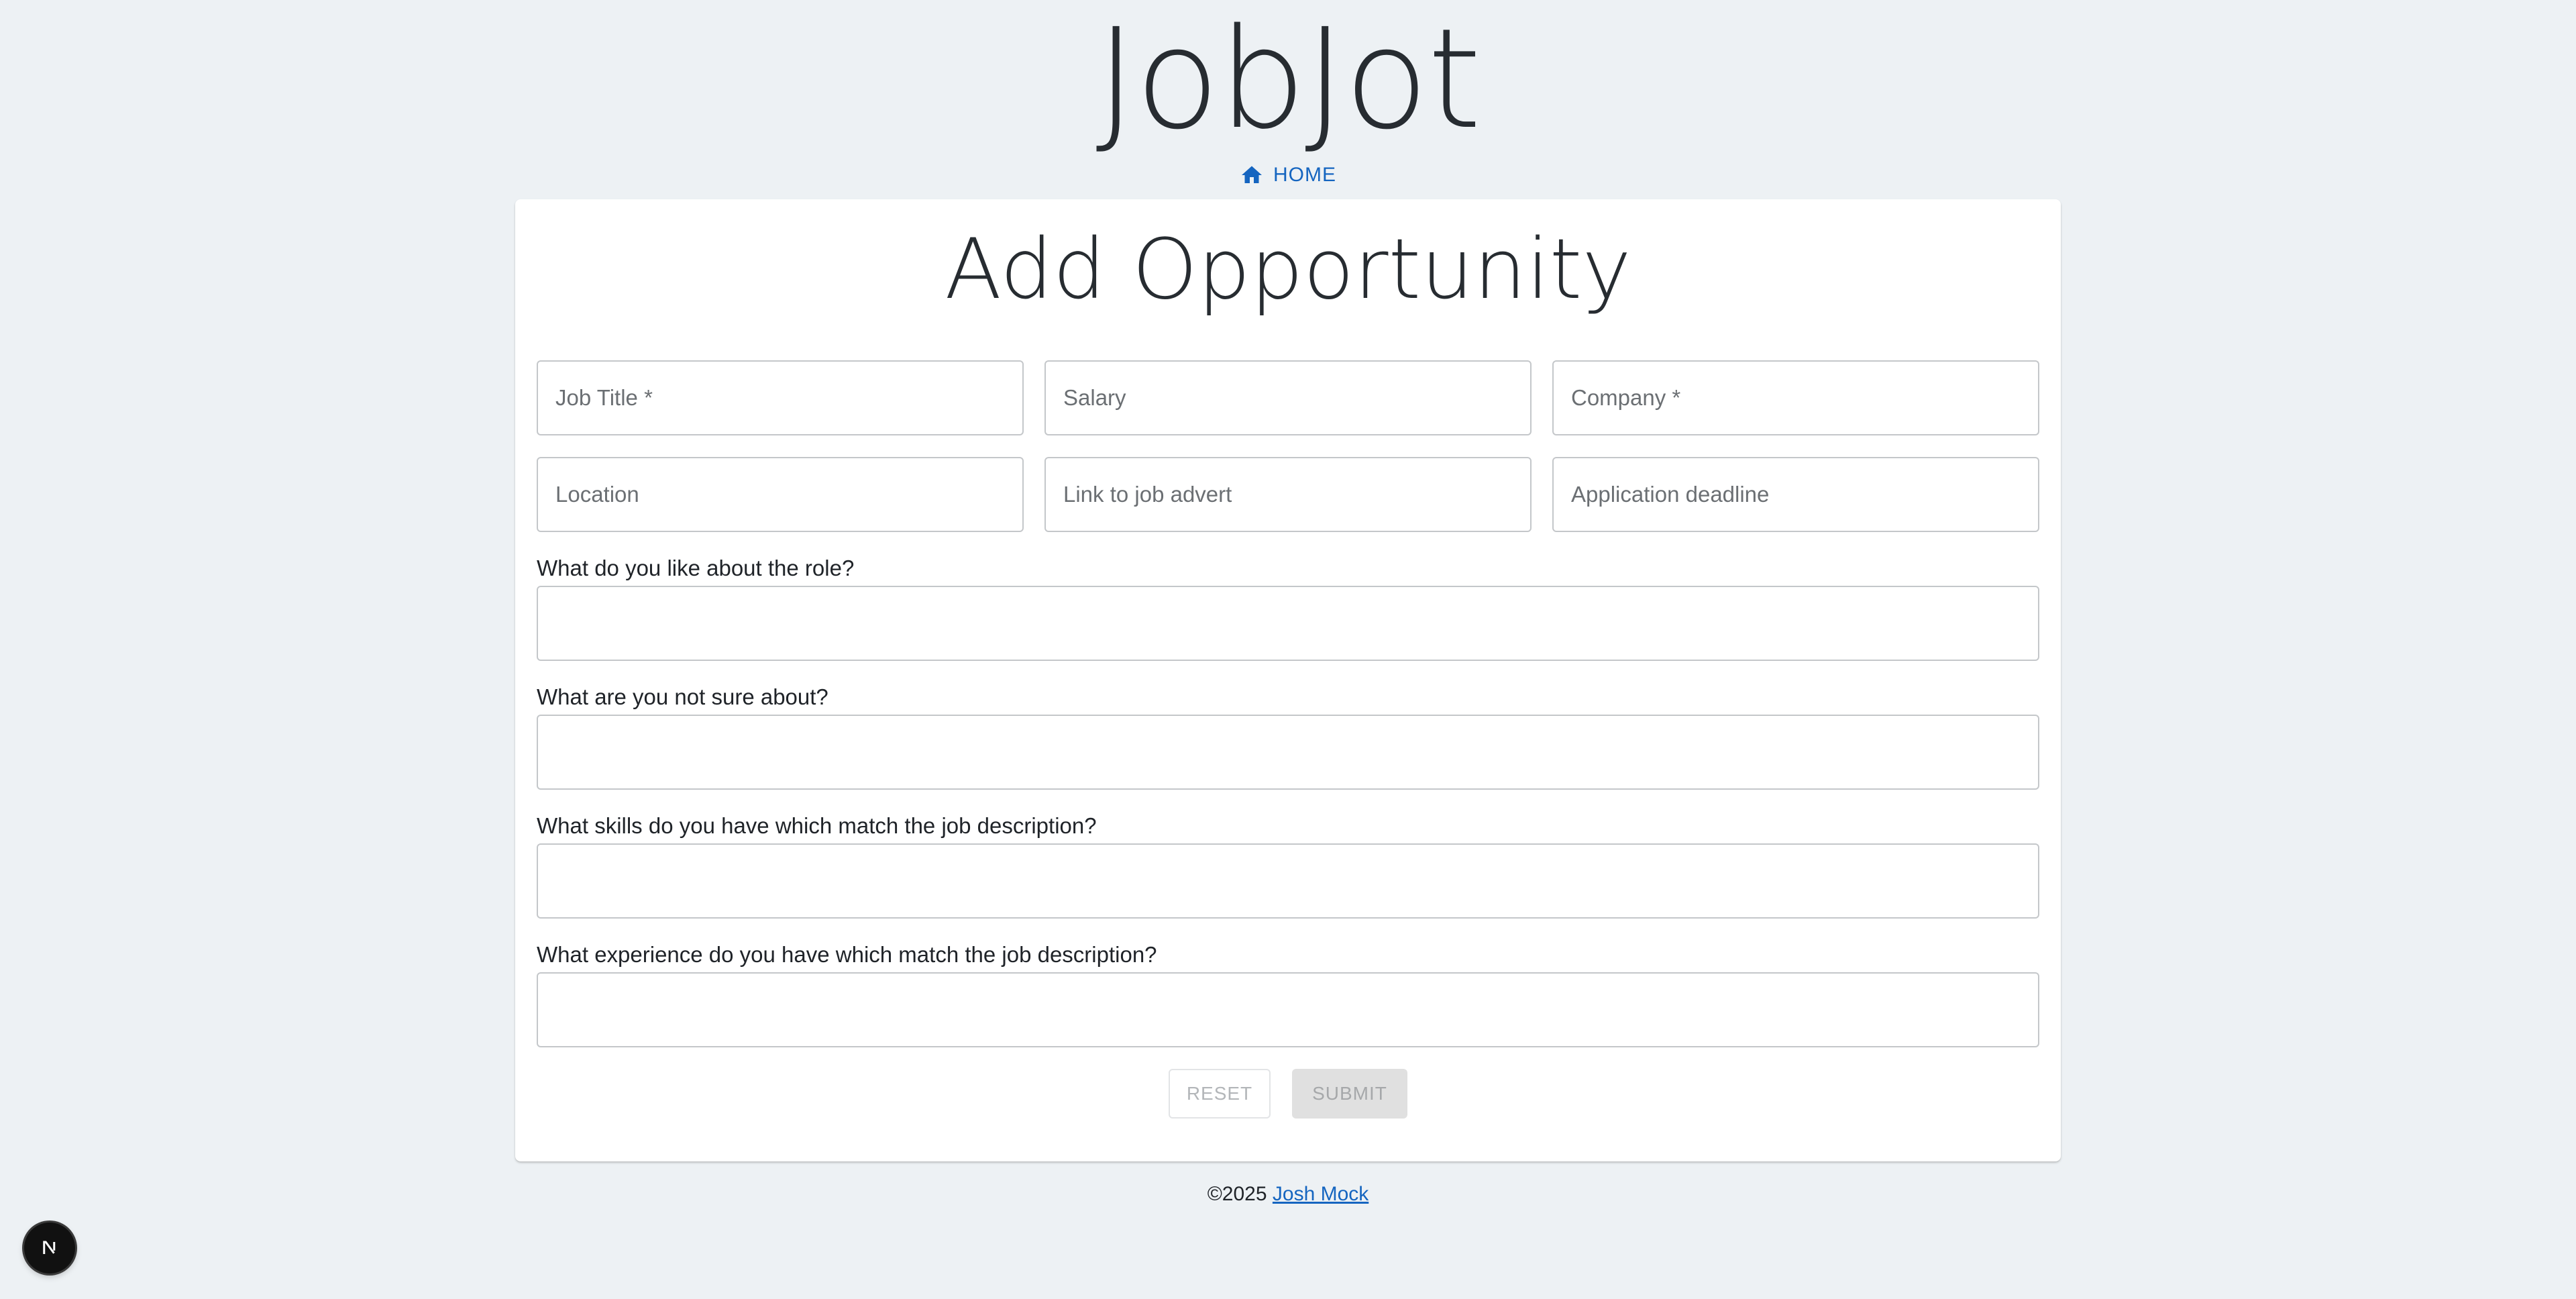  Describe the element at coordinates (1795, 397) in the screenshot. I see `company-input` at that location.